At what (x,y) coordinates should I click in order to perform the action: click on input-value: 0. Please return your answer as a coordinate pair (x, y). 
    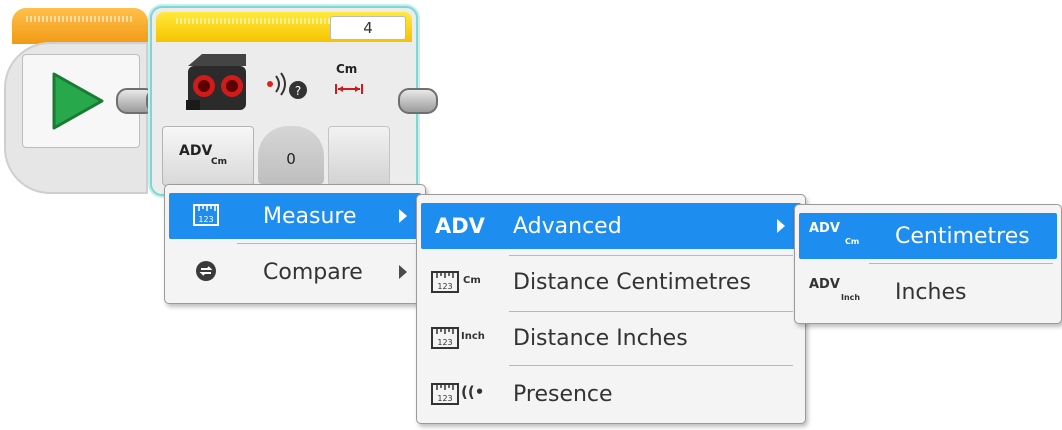
    Looking at the image, I should click on (291, 159).